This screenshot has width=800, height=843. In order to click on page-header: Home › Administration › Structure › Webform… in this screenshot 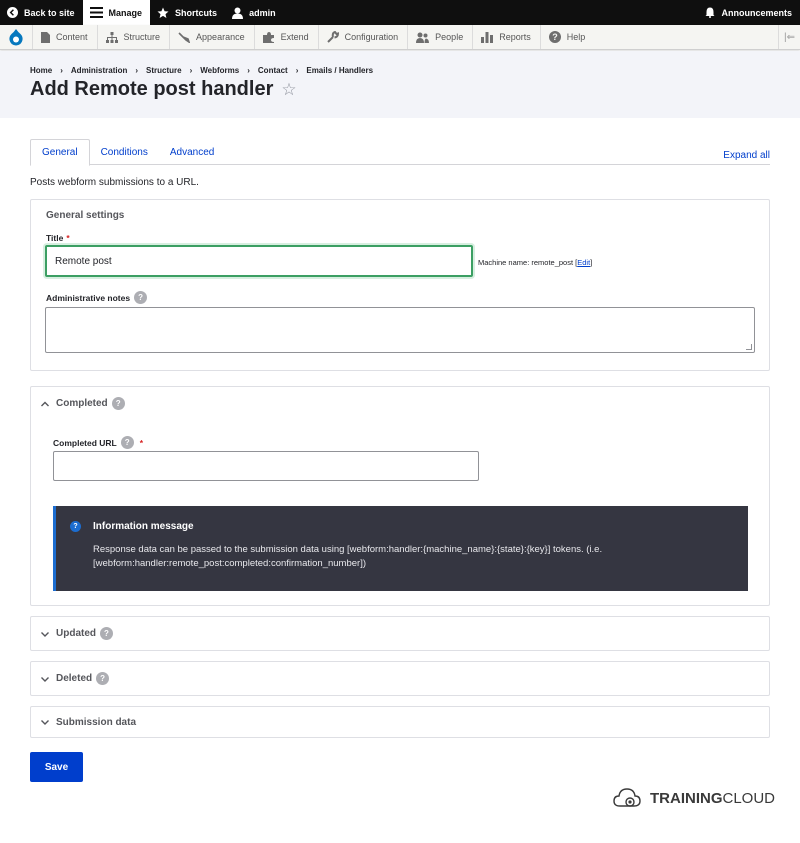, I will do `click(400, 84)`.